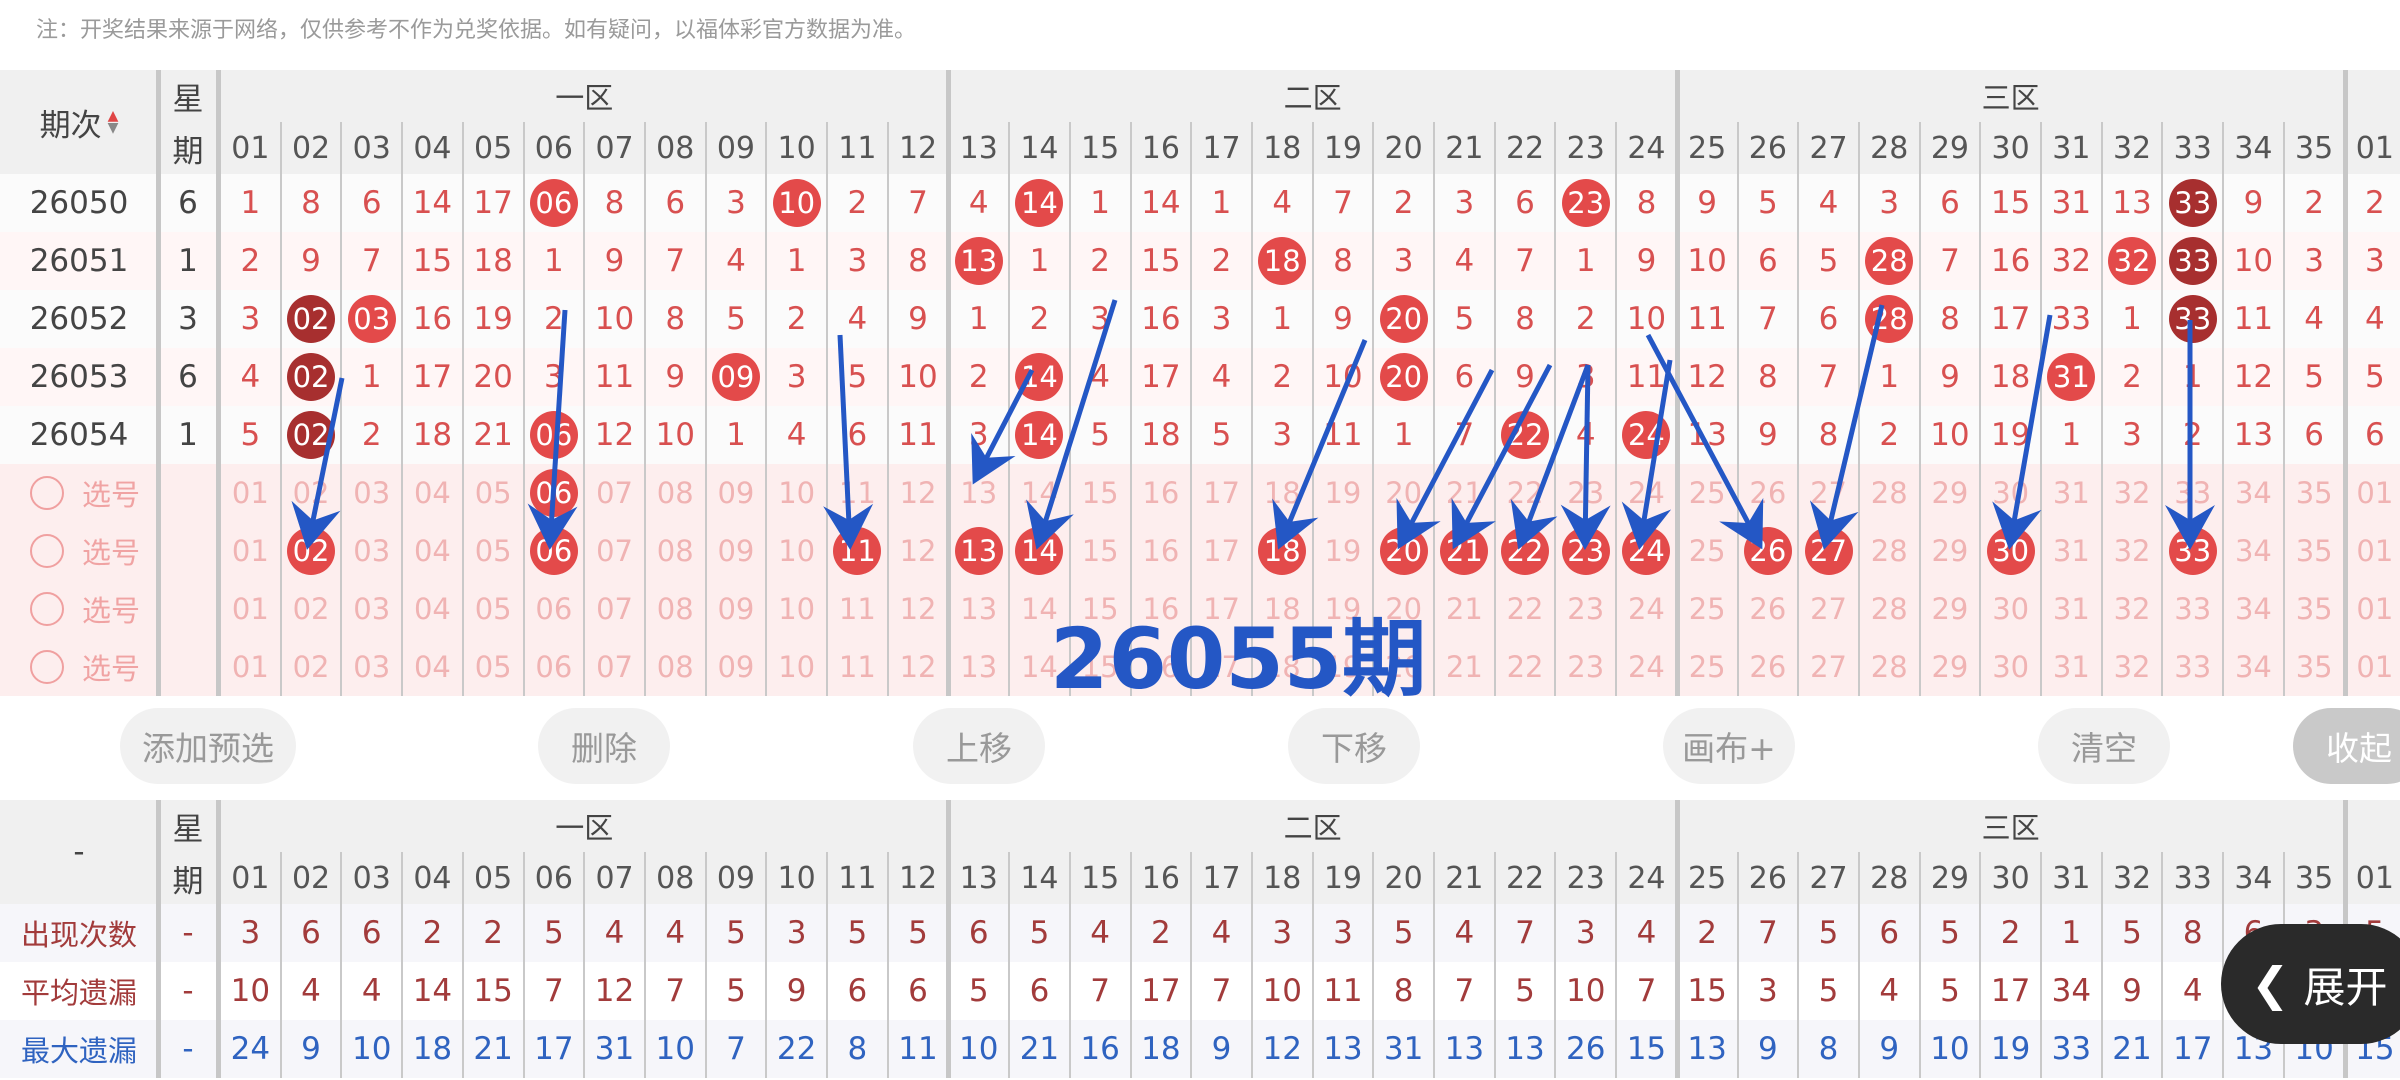 The height and width of the screenshot is (1080, 2400). Describe the element at coordinates (1403, 551) in the screenshot. I see `pick-number: 20` at that location.